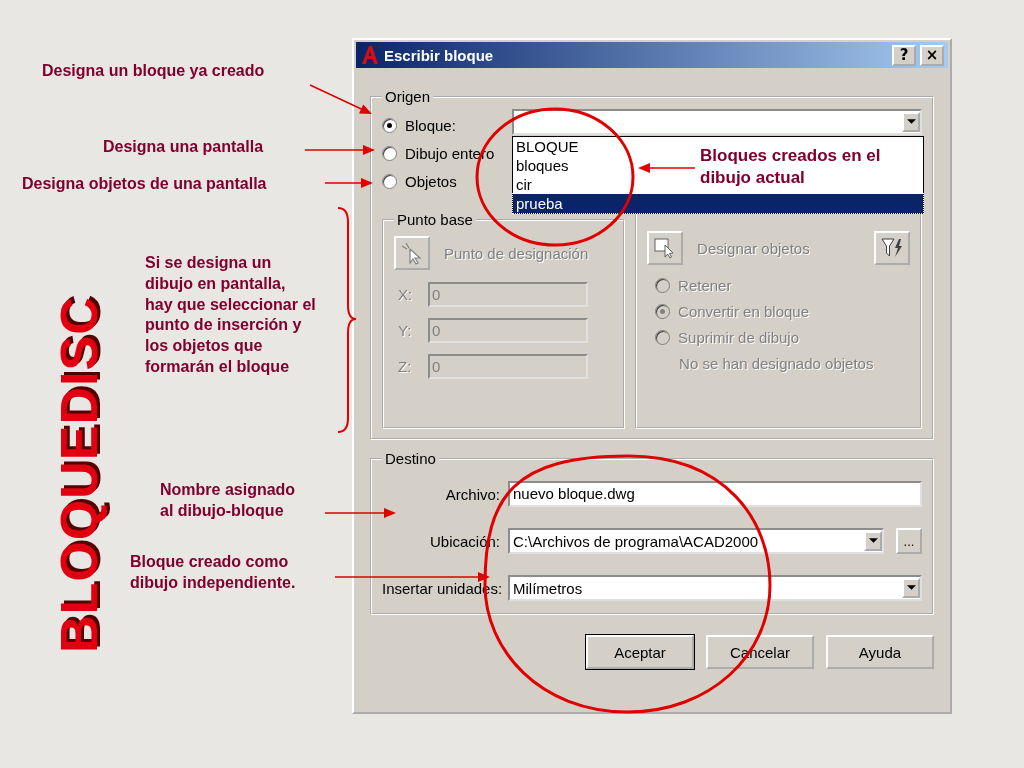 The width and height of the screenshot is (1024, 768). I want to click on select-objects-button, so click(665, 248).